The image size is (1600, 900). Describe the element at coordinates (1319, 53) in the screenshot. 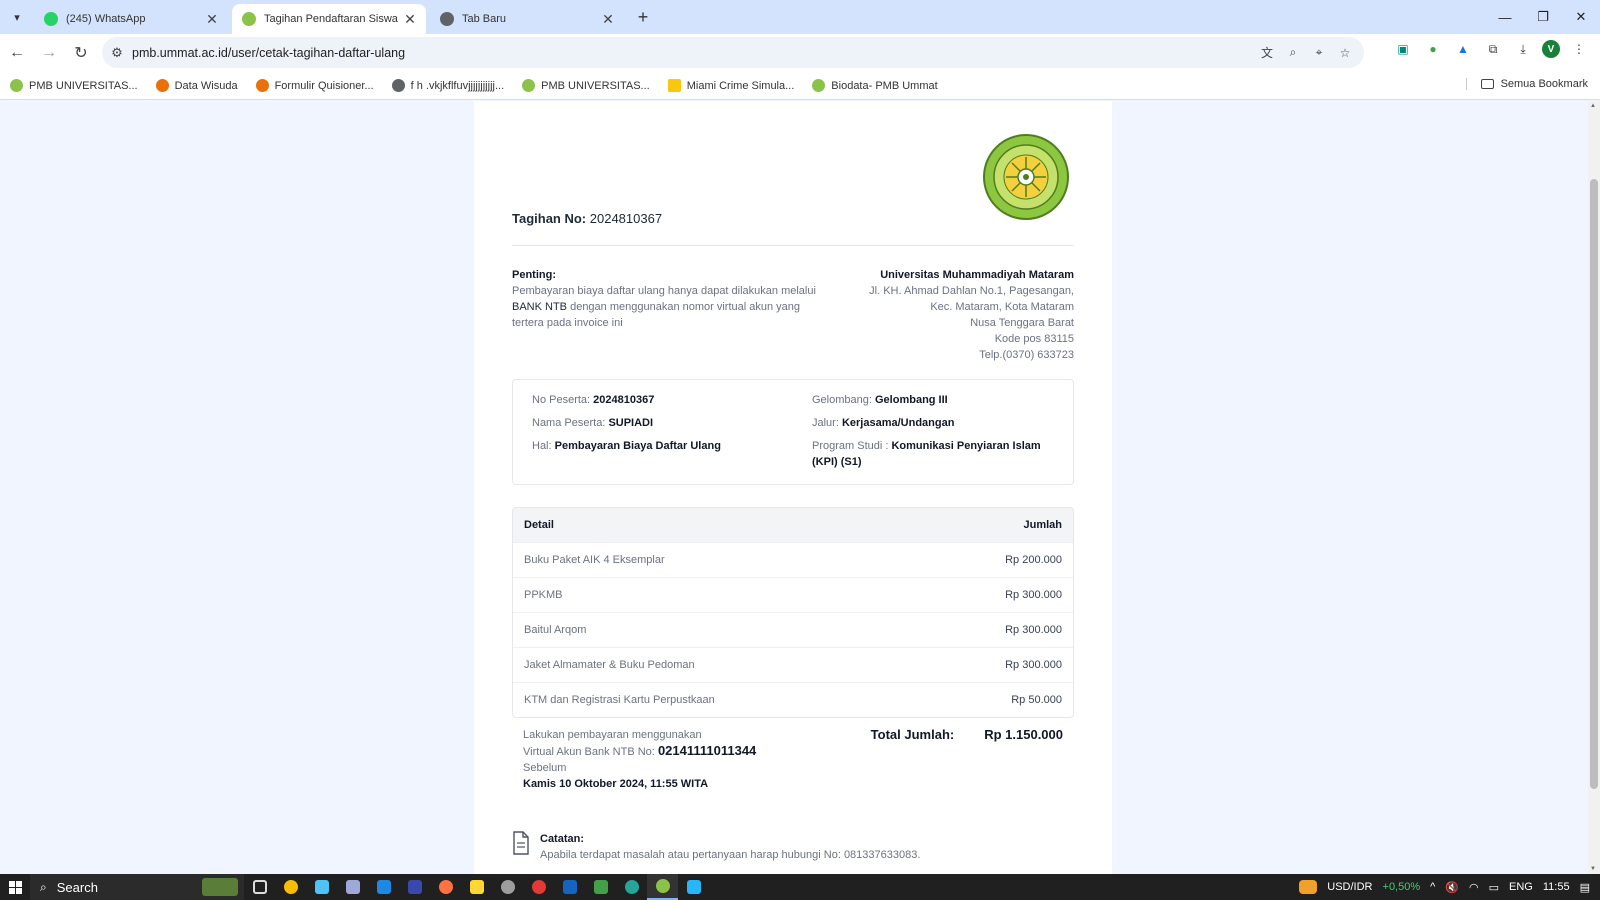

I see `location-icon: ⌖` at that location.